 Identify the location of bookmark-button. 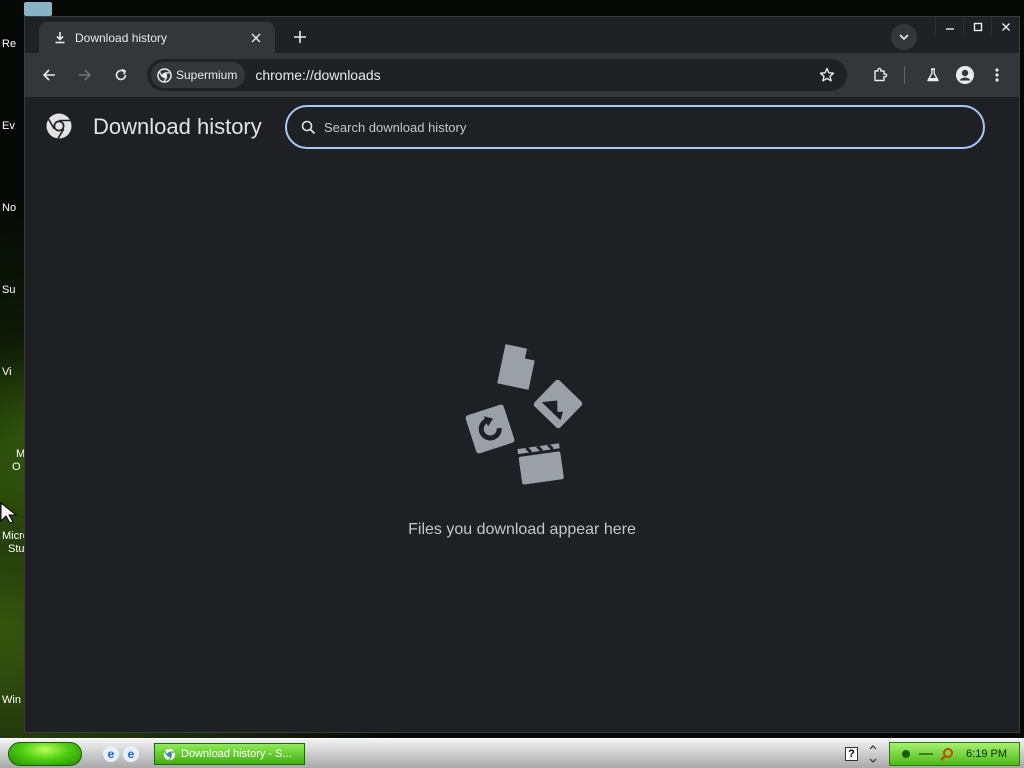
(827, 75).